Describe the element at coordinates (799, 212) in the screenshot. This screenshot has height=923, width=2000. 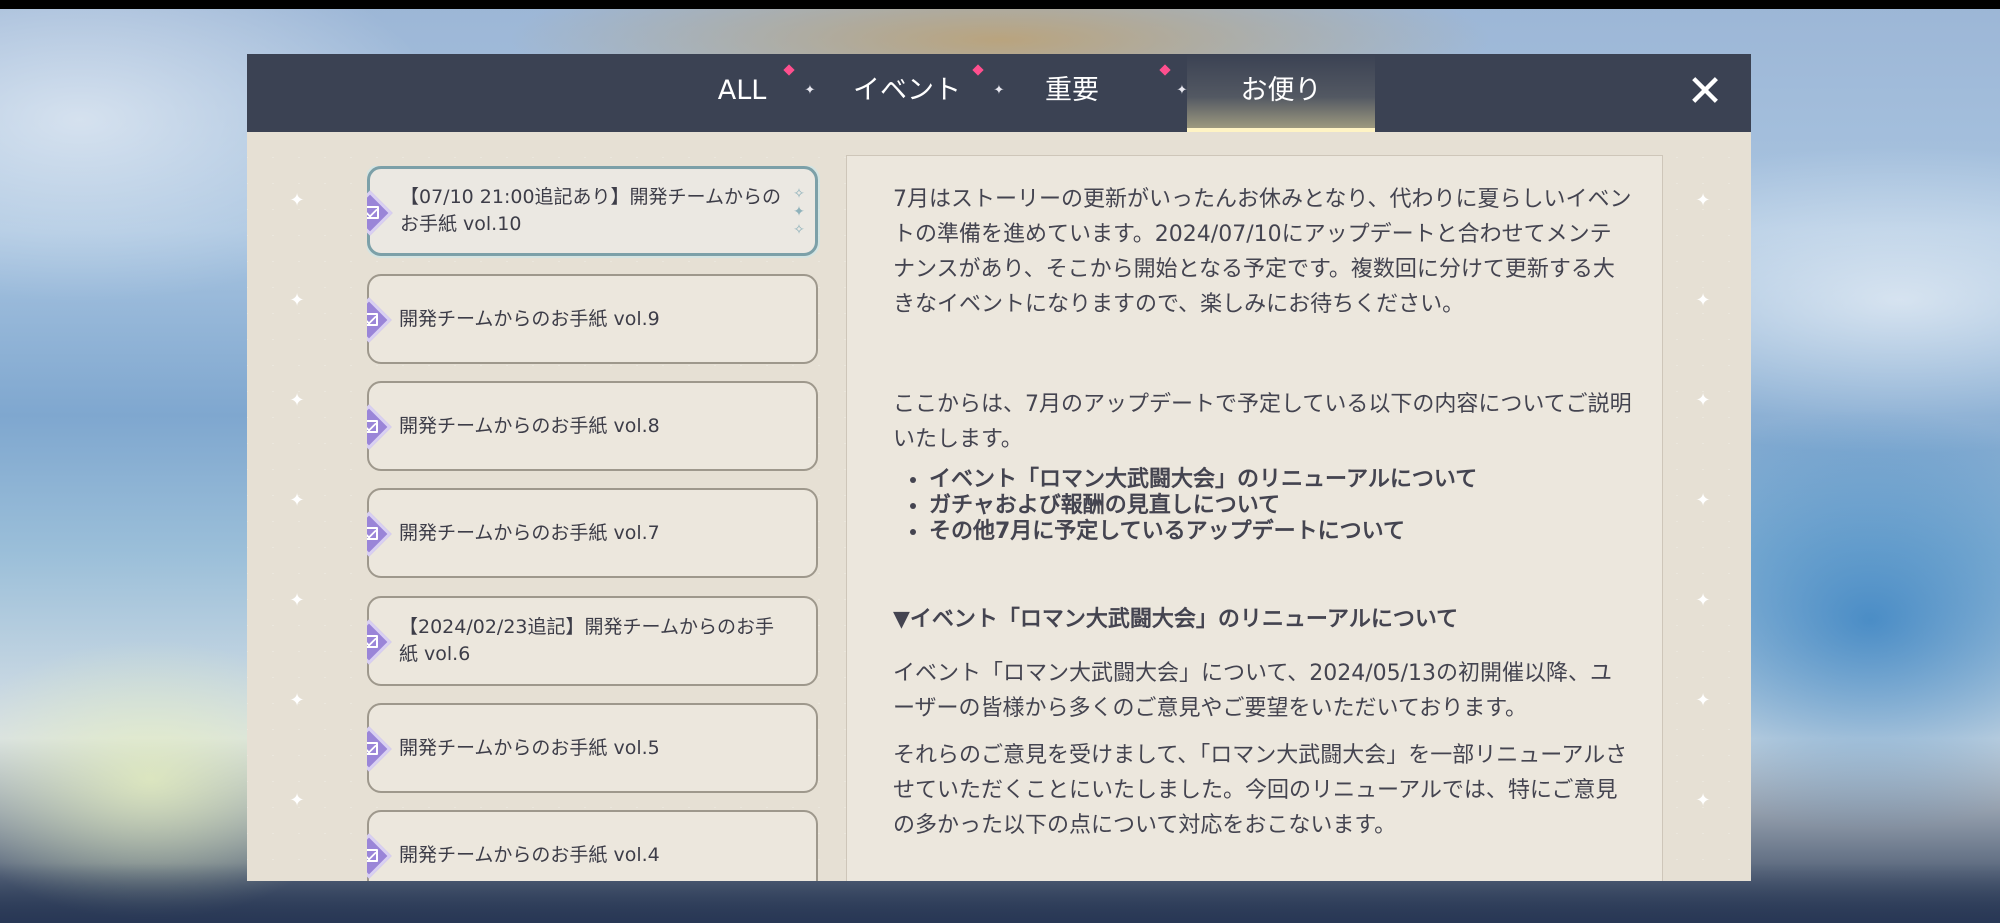
I see `sparkle-icon: ✧ ✦ ✧` at that location.